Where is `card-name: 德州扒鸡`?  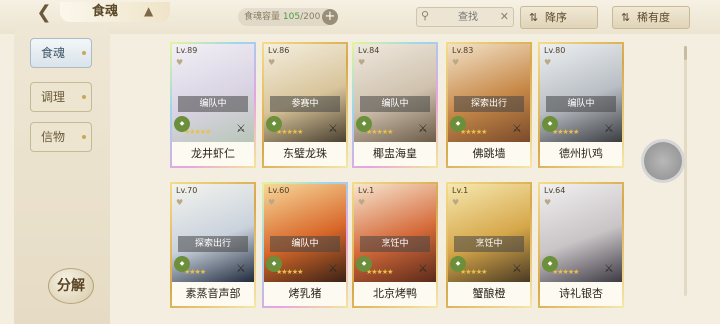 card-name: 德州扒鸡 is located at coordinates (581, 154).